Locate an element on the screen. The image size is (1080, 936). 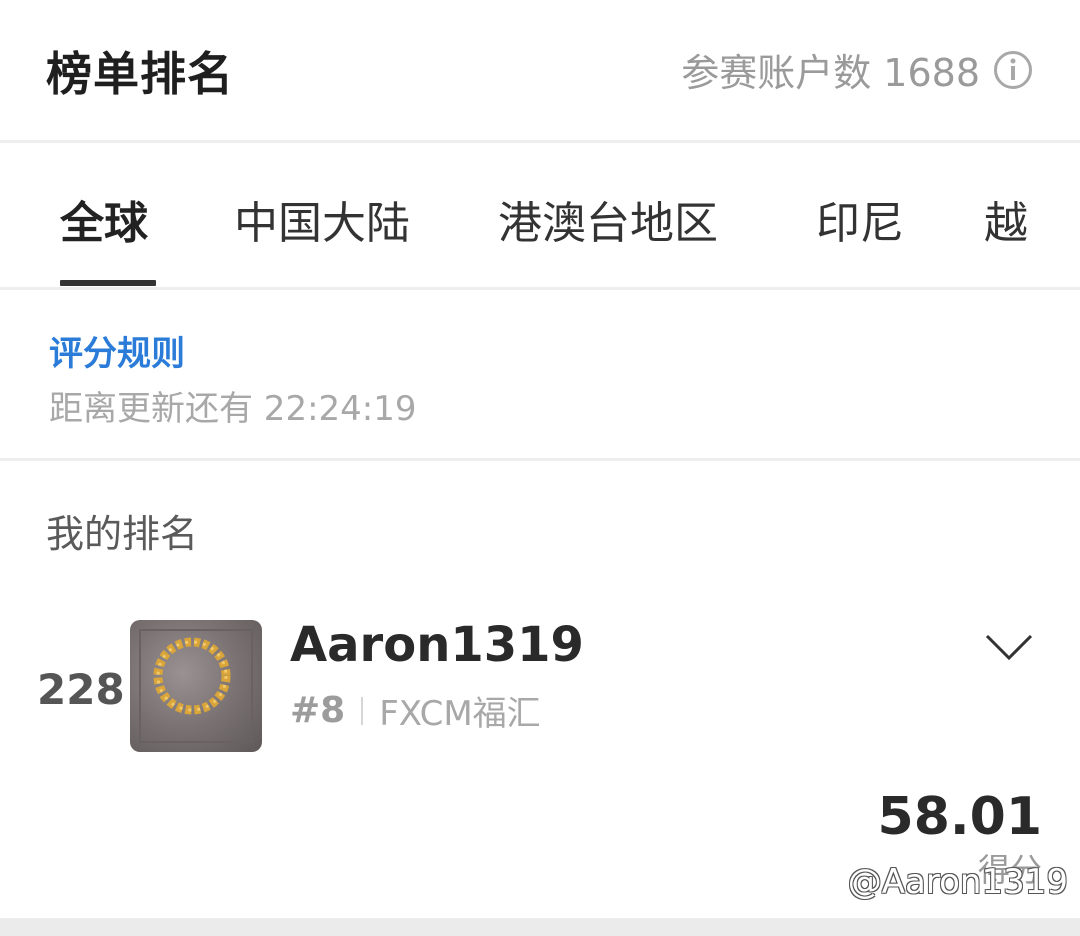
update-countdown: 距离更新还有 22:24:19 is located at coordinates (233, 409).